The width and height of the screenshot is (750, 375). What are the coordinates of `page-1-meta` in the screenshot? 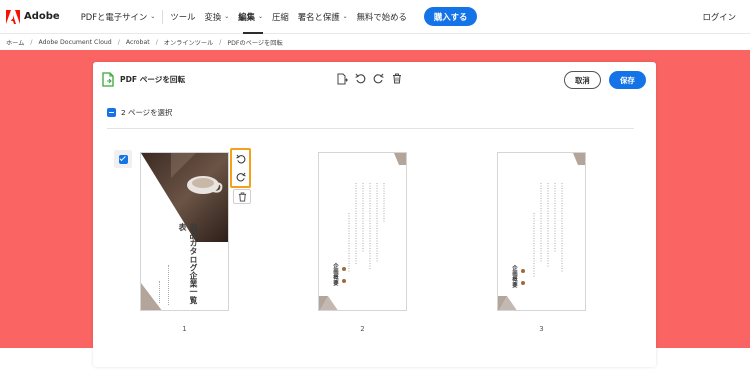 It's located at (160, 292).